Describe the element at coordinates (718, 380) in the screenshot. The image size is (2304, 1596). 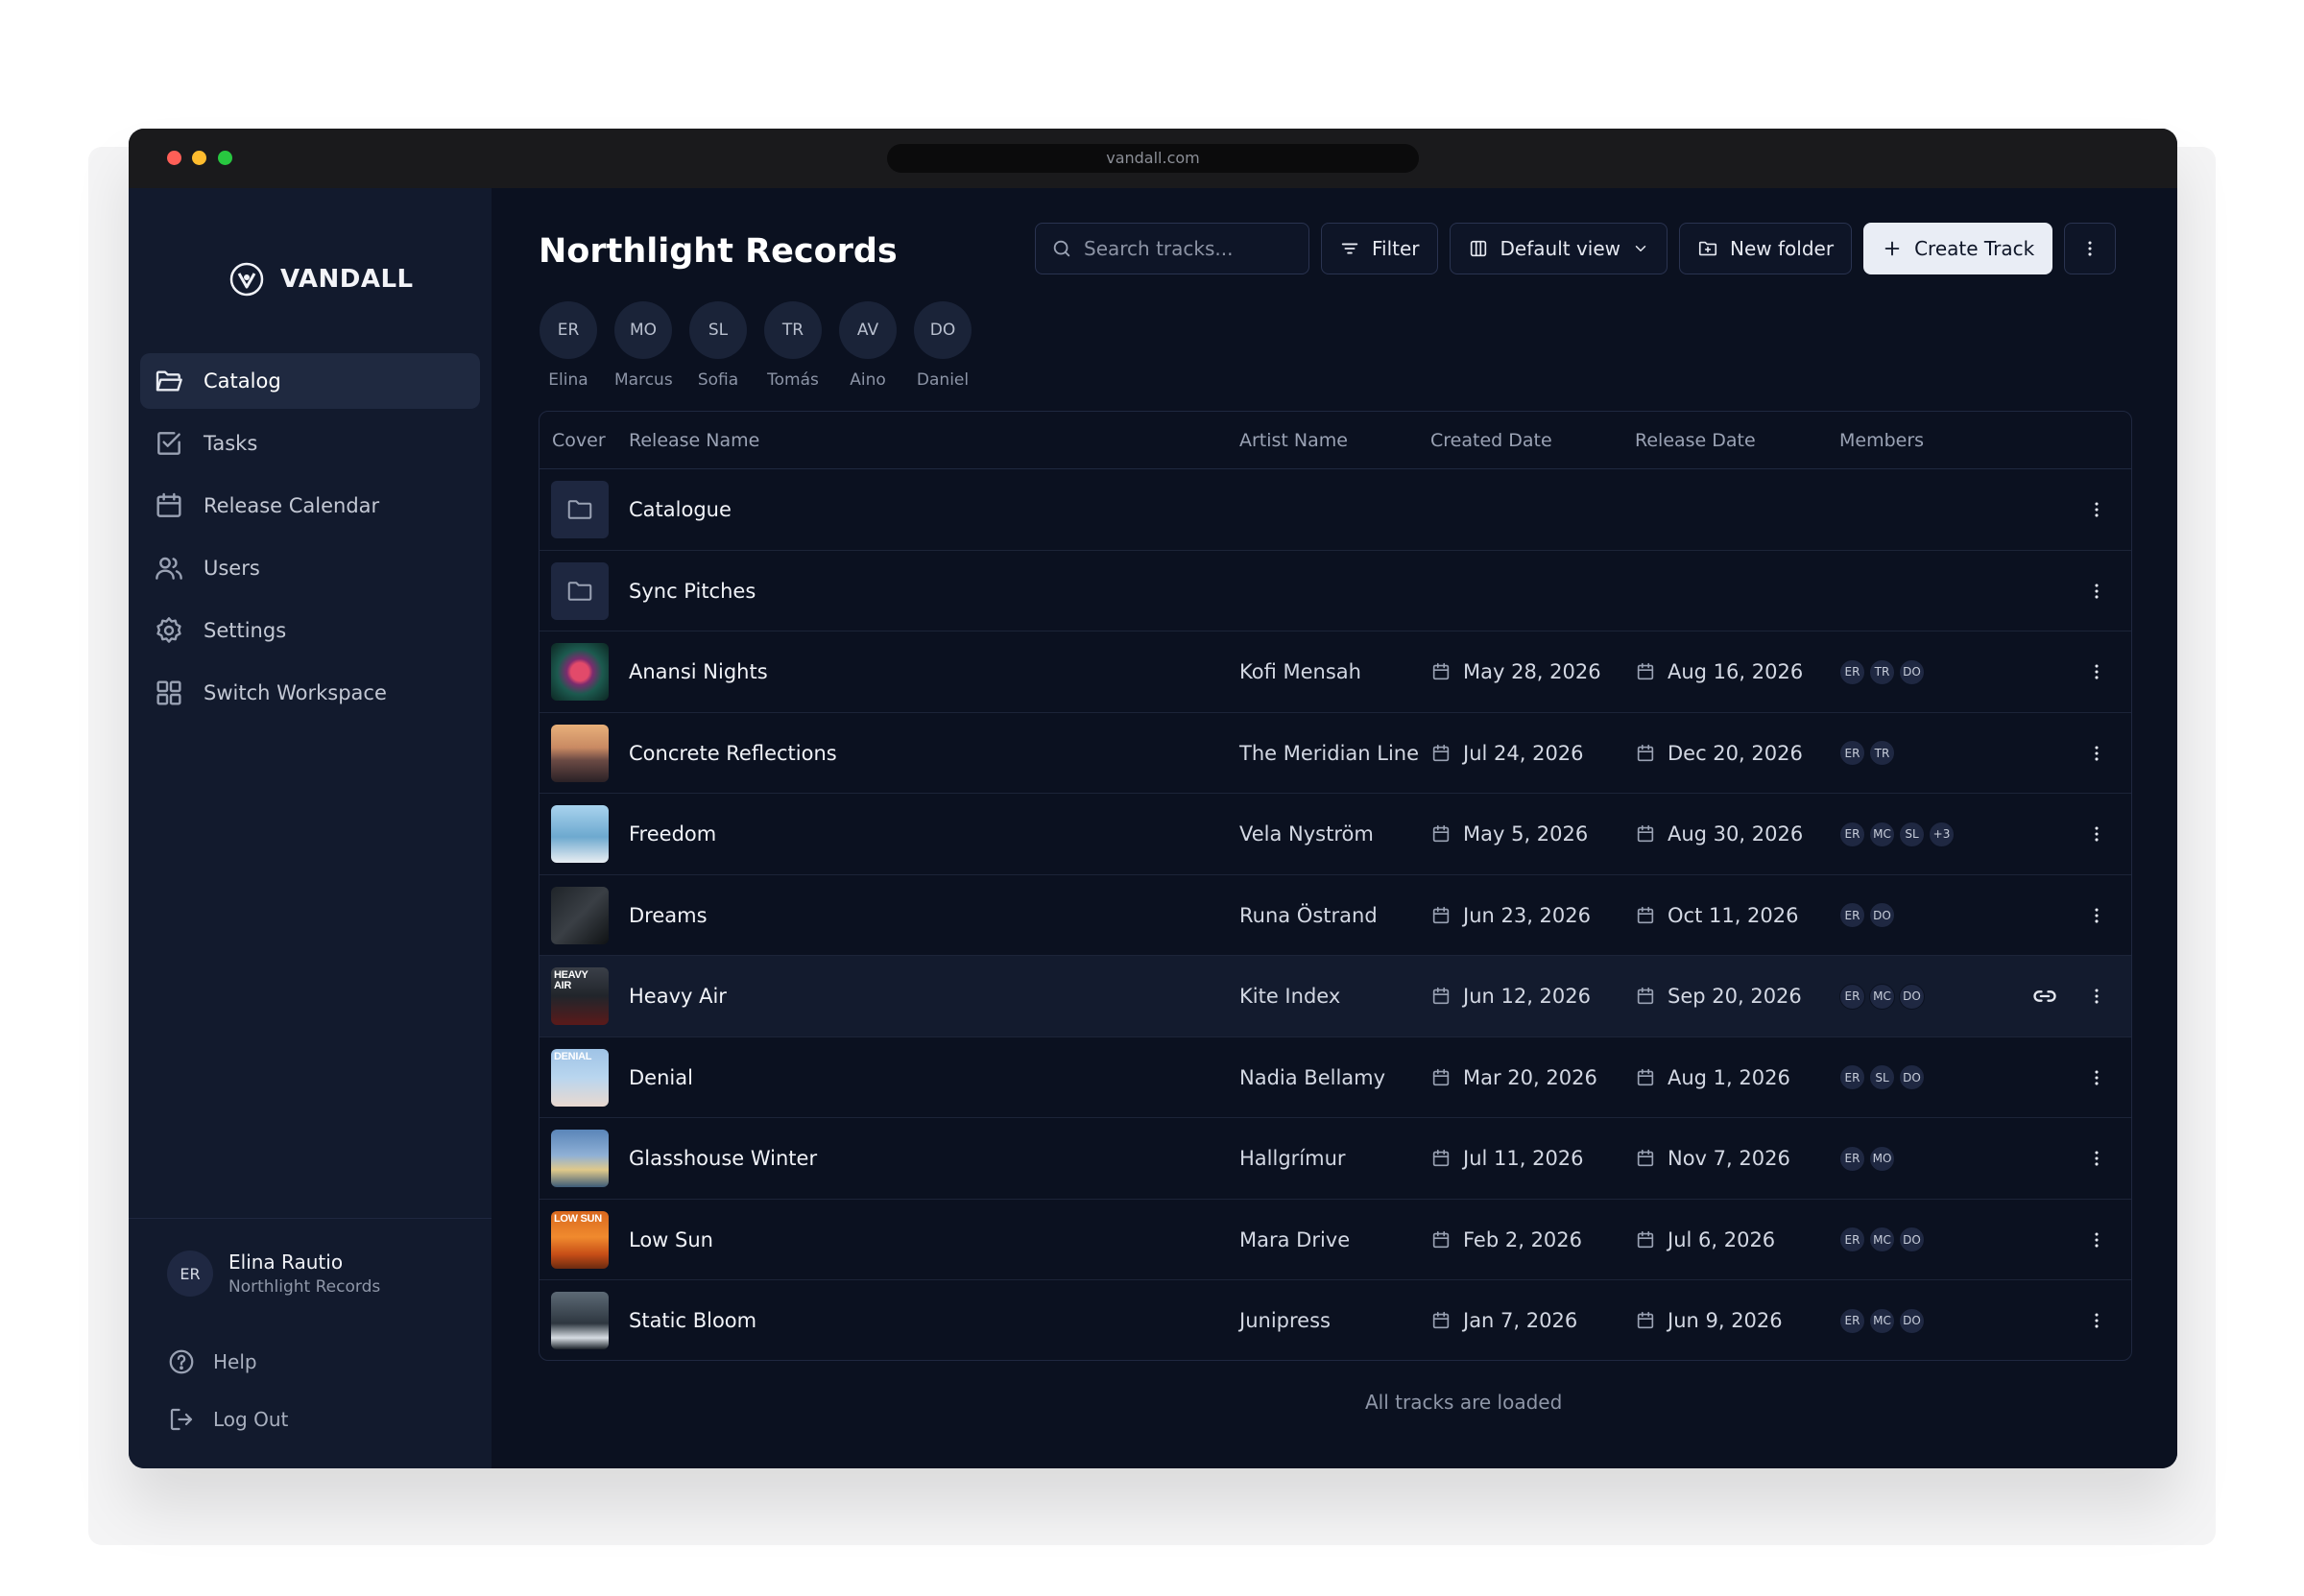
I see `member-name: Sofia` at that location.